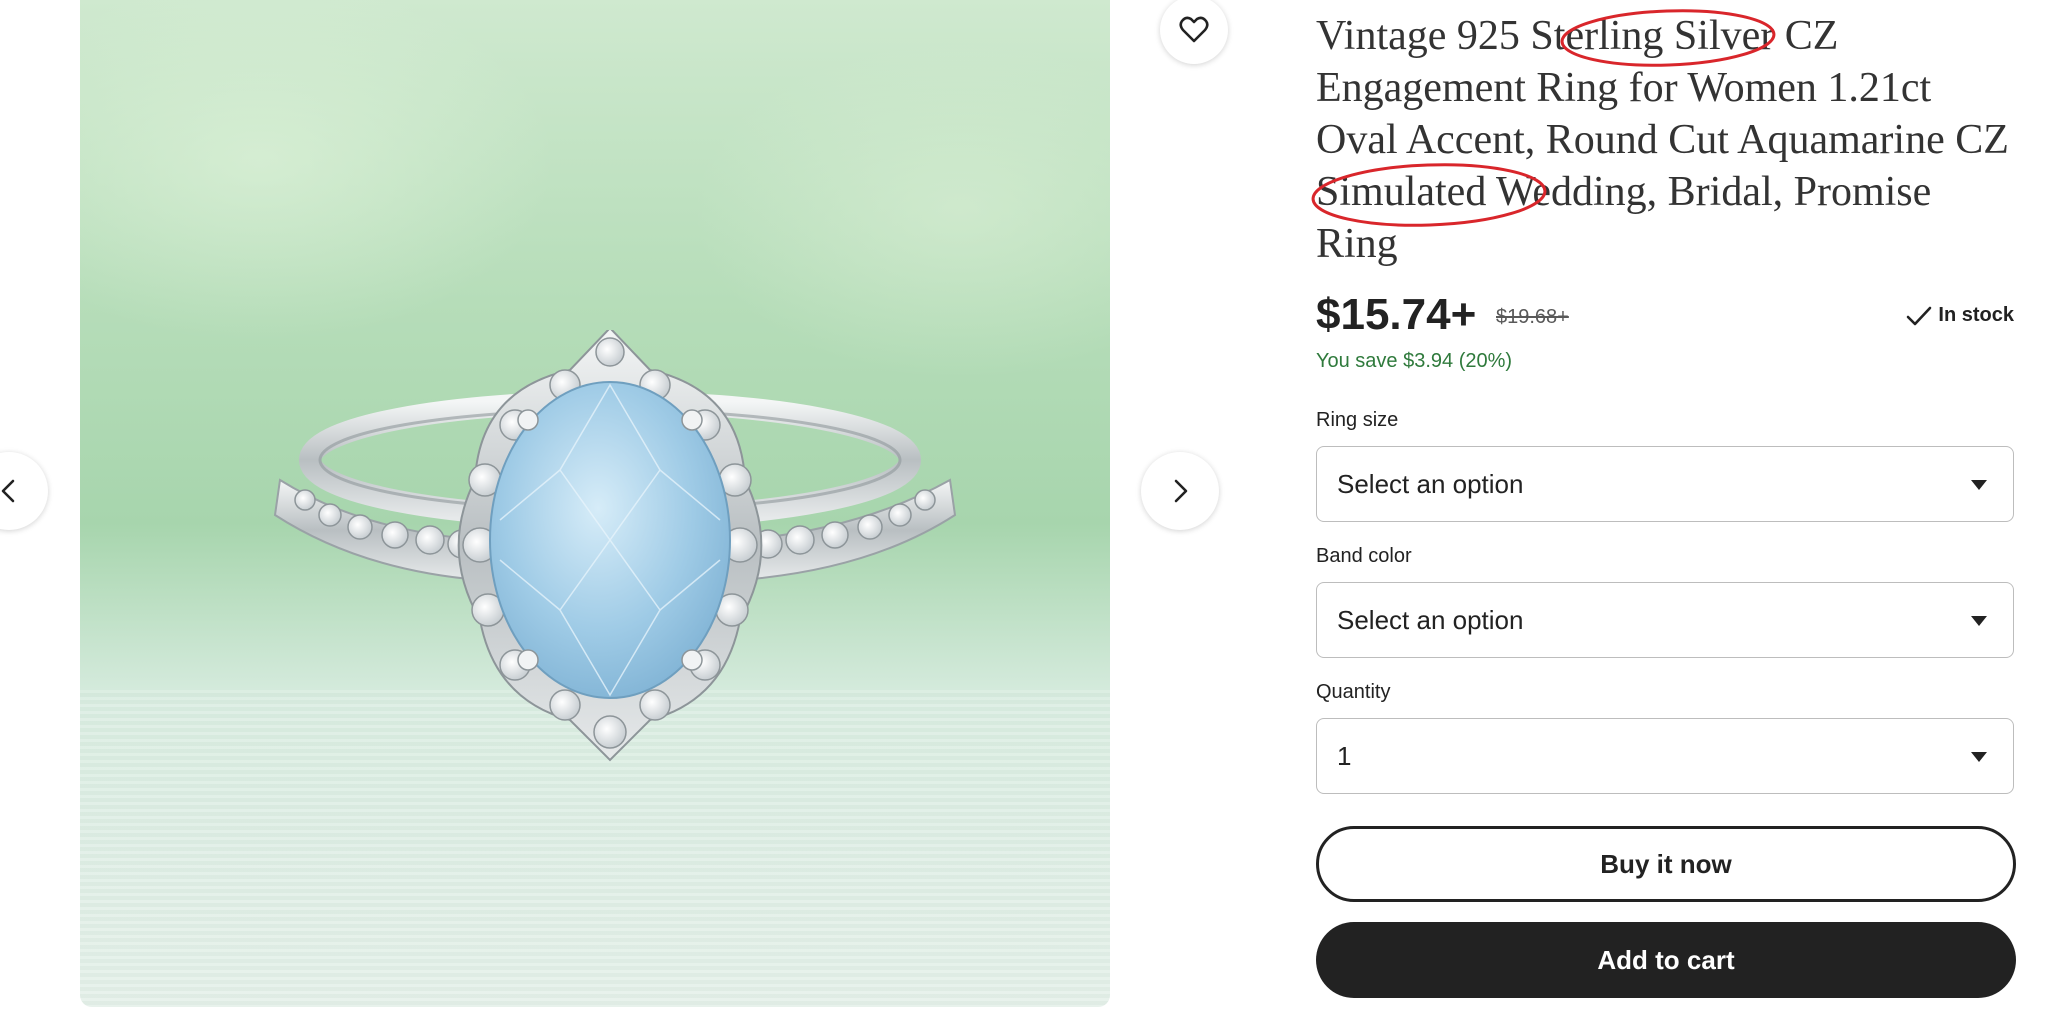  What do you see at coordinates (1666, 320) in the screenshot?
I see `price-row: $15.74+ $19.68+ In stock` at bounding box center [1666, 320].